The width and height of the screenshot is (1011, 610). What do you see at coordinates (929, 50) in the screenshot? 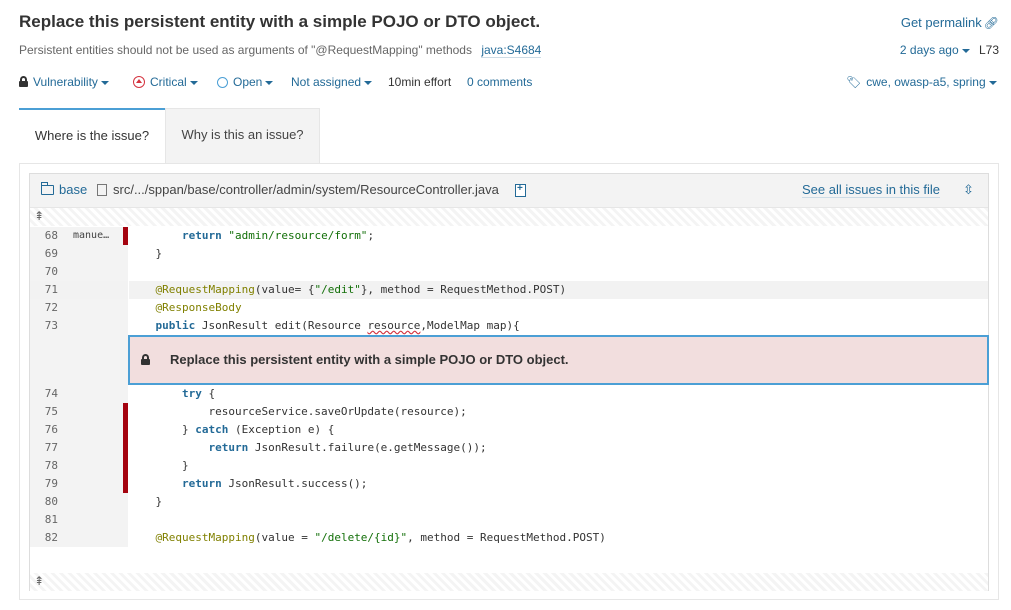
I see `issue-date: 2 days ago` at bounding box center [929, 50].